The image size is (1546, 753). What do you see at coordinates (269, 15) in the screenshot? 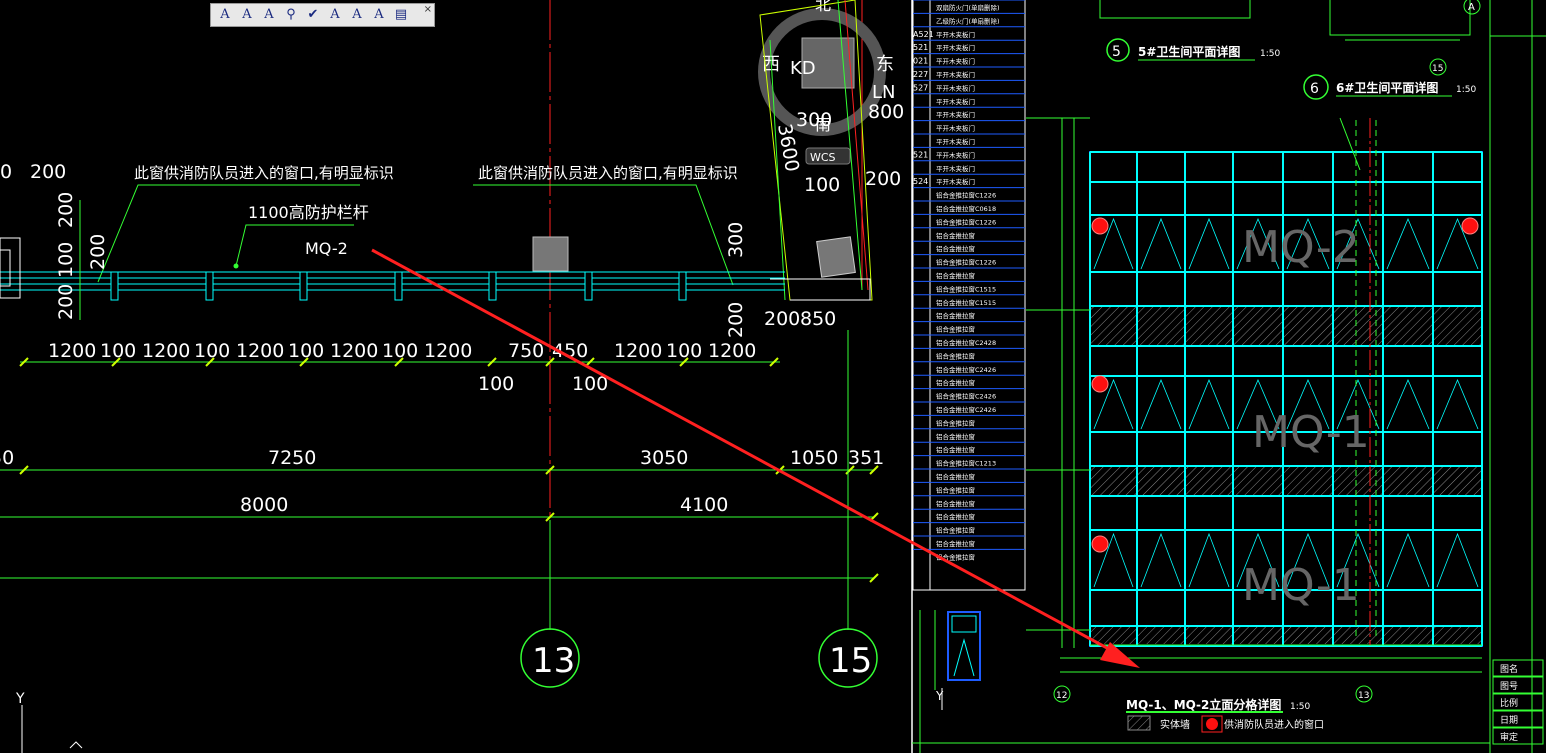
I see `text-edit-icon: A` at bounding box center [269, 15].